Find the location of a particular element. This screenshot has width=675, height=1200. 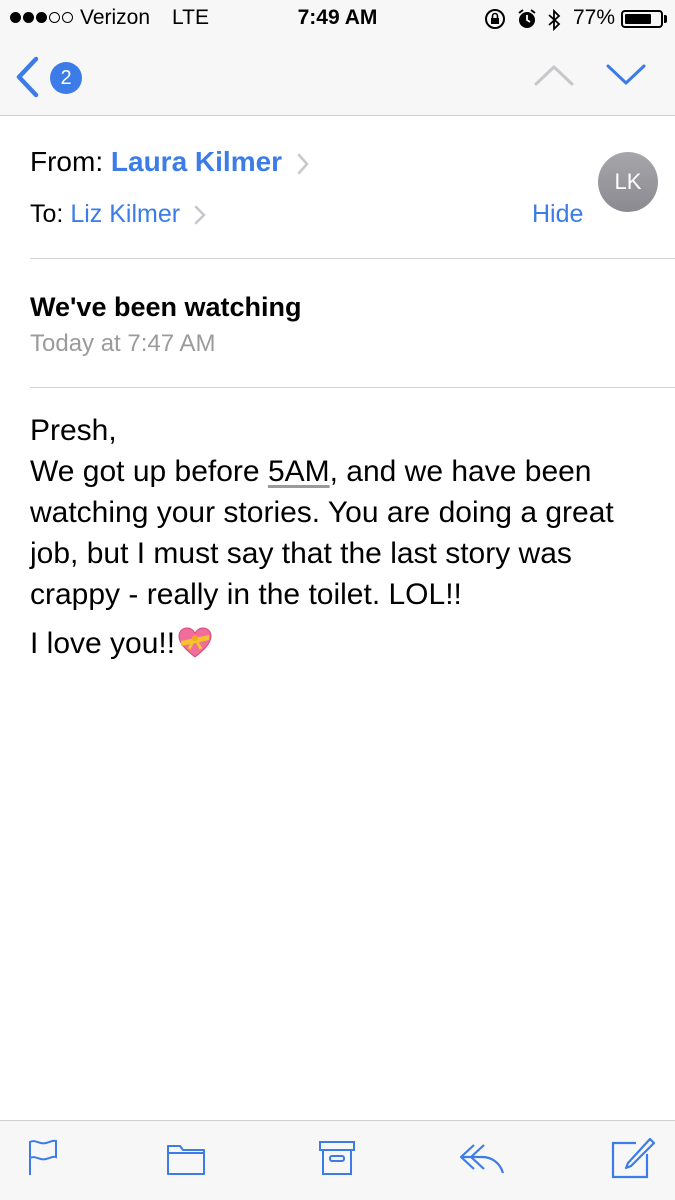

archive-icon is located at coordinates (337, 1157).